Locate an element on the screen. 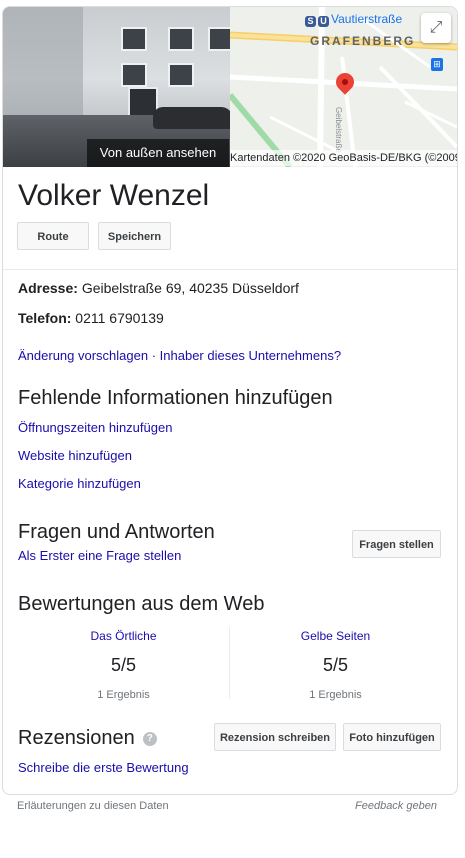  subway-icon: S is located at coordinates (310, 21).